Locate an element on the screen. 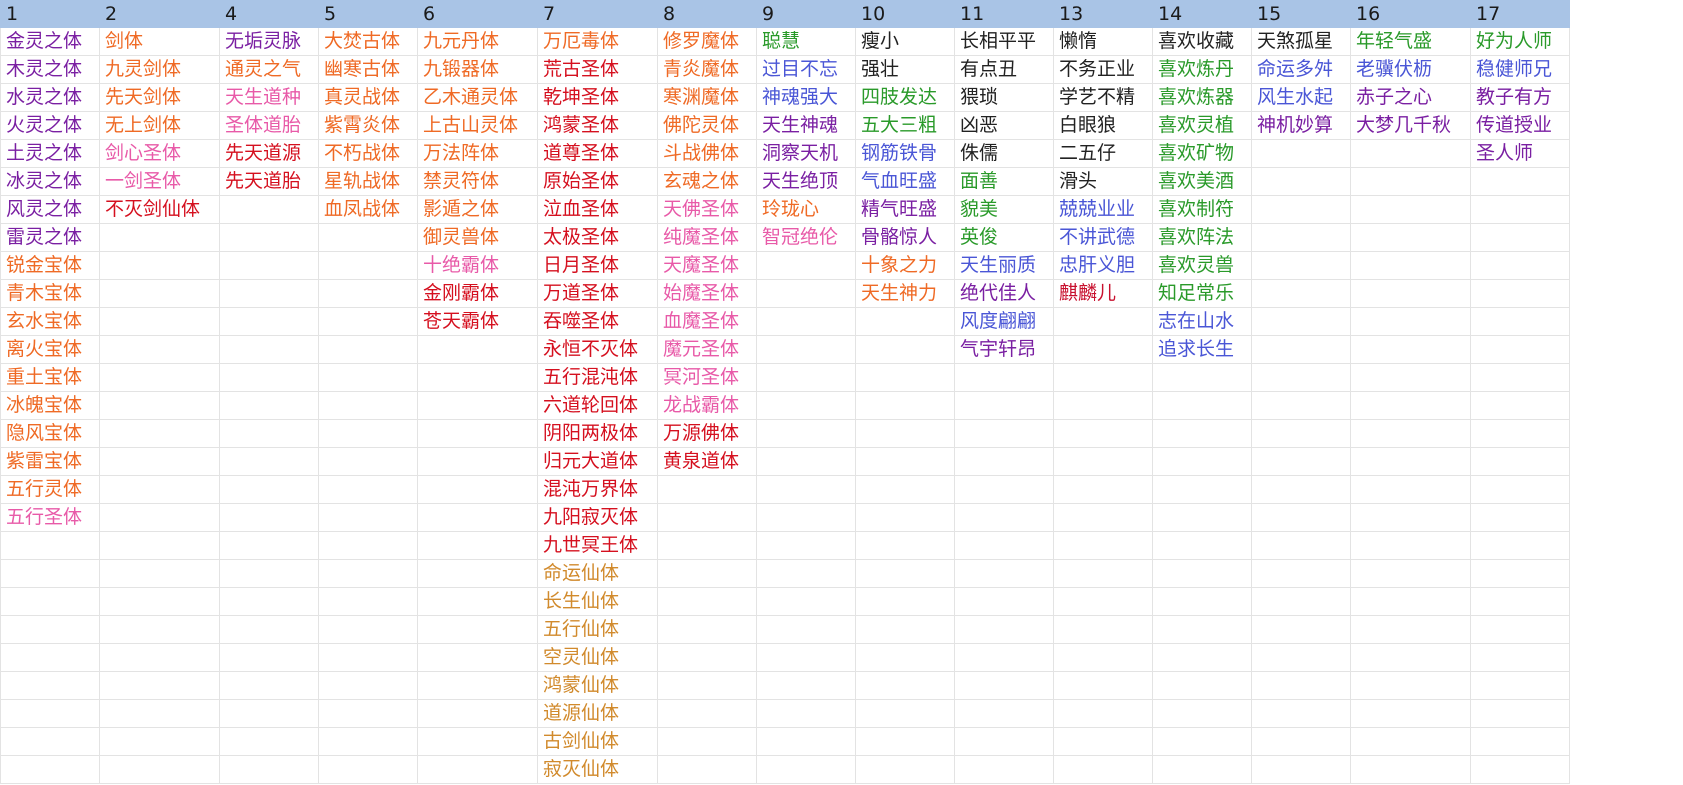 Image resolution: width=1683 pixels, height=785 pixels. cell: 真灵战体 is located at coordinates (368, 97).